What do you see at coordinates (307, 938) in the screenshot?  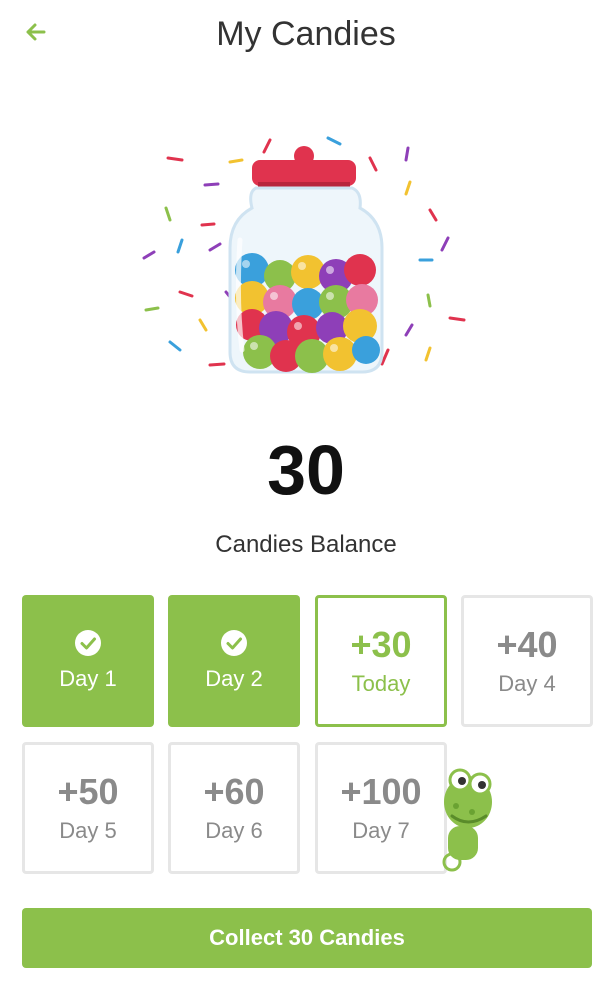 I see `collect-candies-button: Collect 30 Candies` at bounding box center [307, 938].